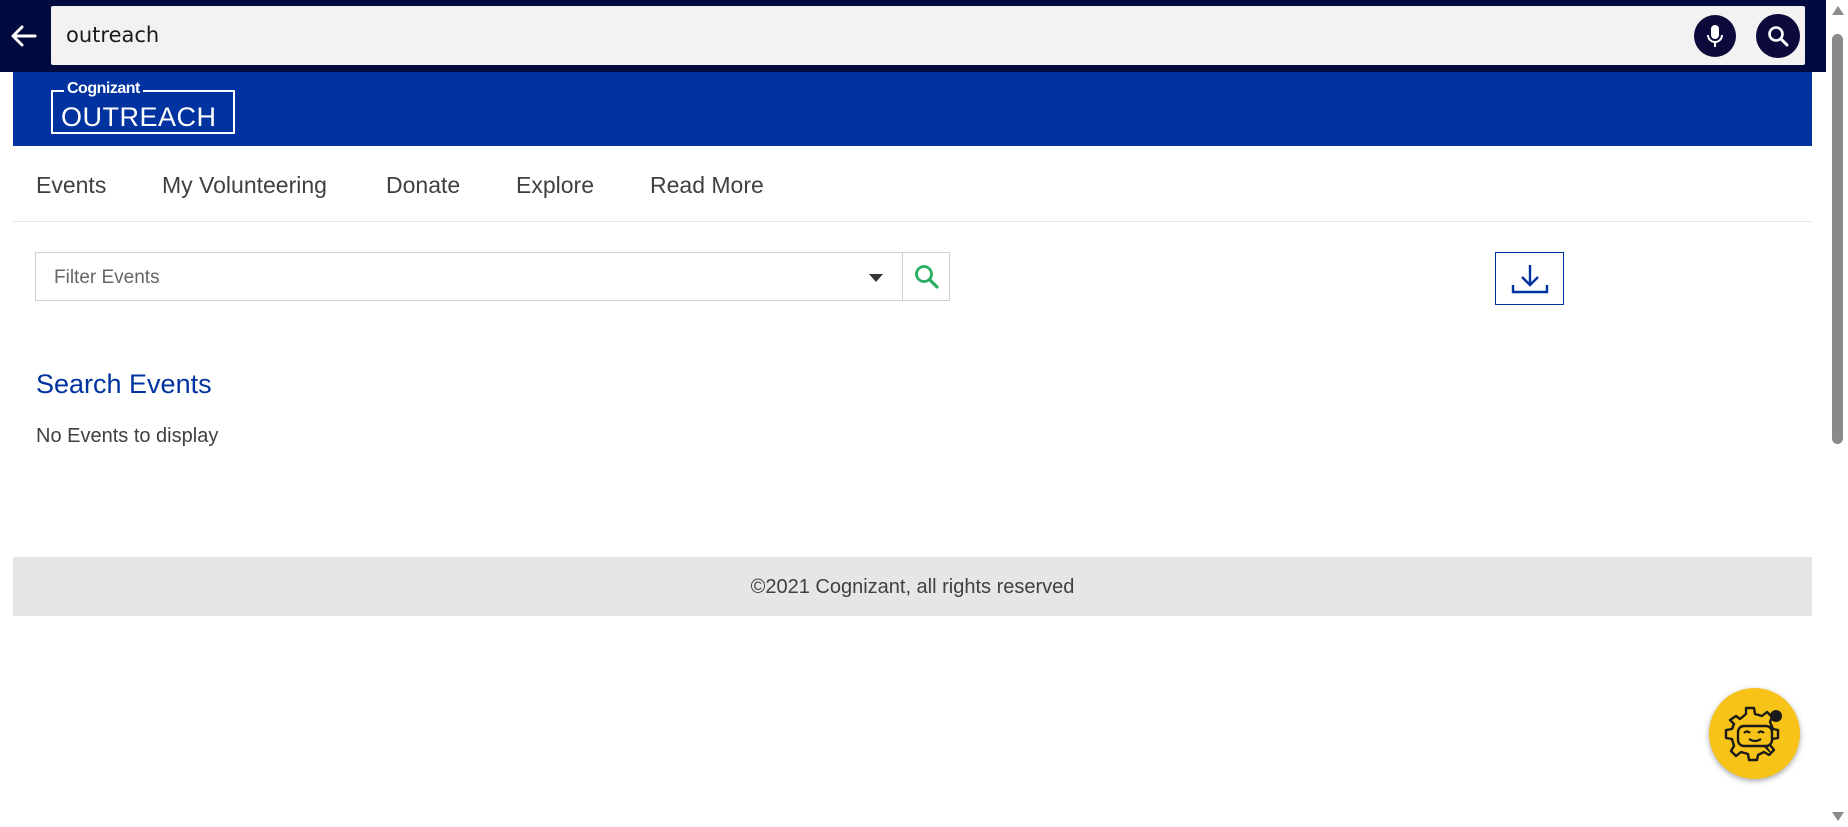 The height and width of the screenshot is (827, 1848). I want to click on site-header: OUTREACH Cognizant, so click(912, 109).